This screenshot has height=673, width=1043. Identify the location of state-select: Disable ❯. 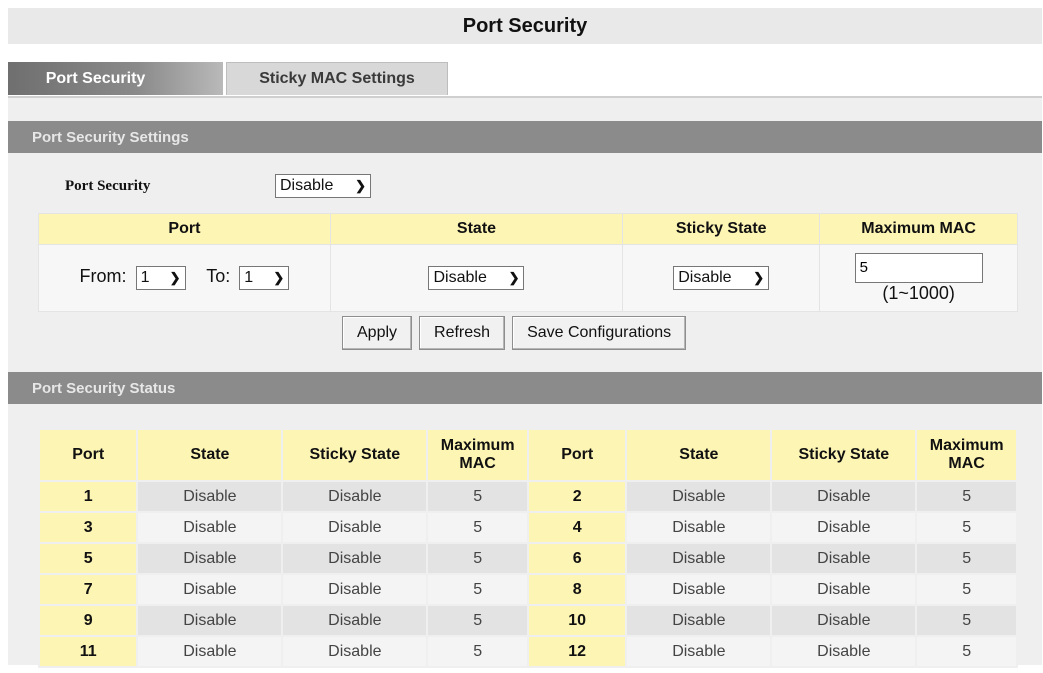
(476, 278).